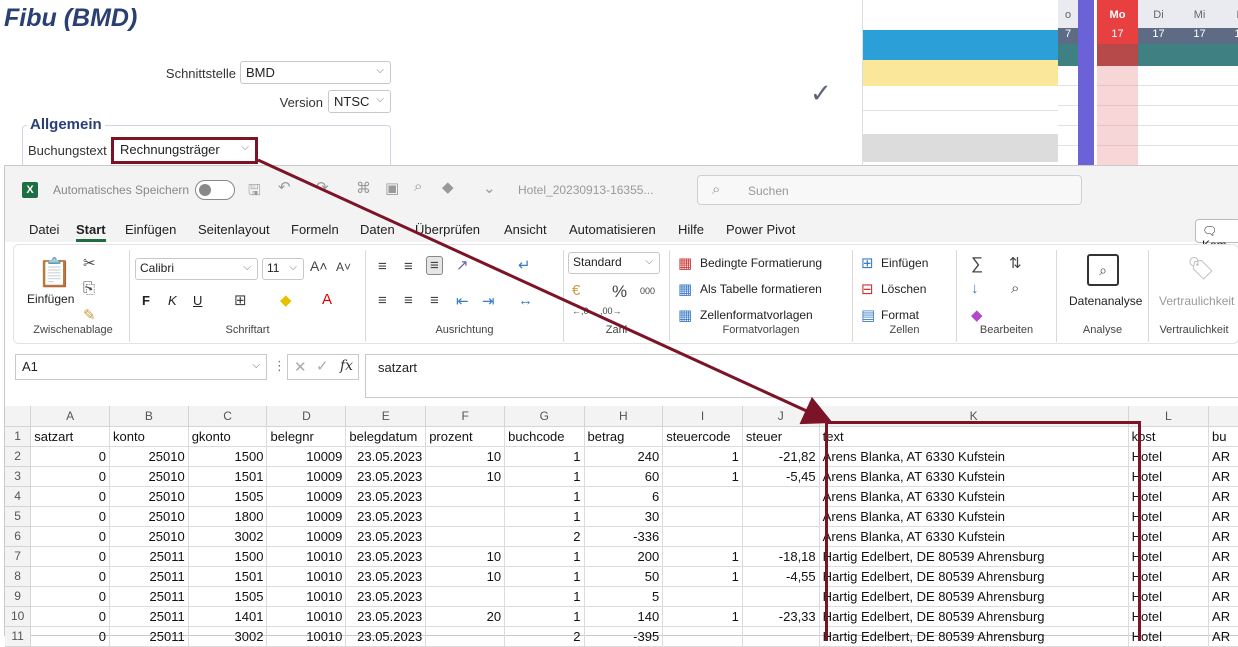  What do you see at coordinates (322, 366) in the screenshot?
I see `confirm-icon: ✓` at bounding box center [322, 366].